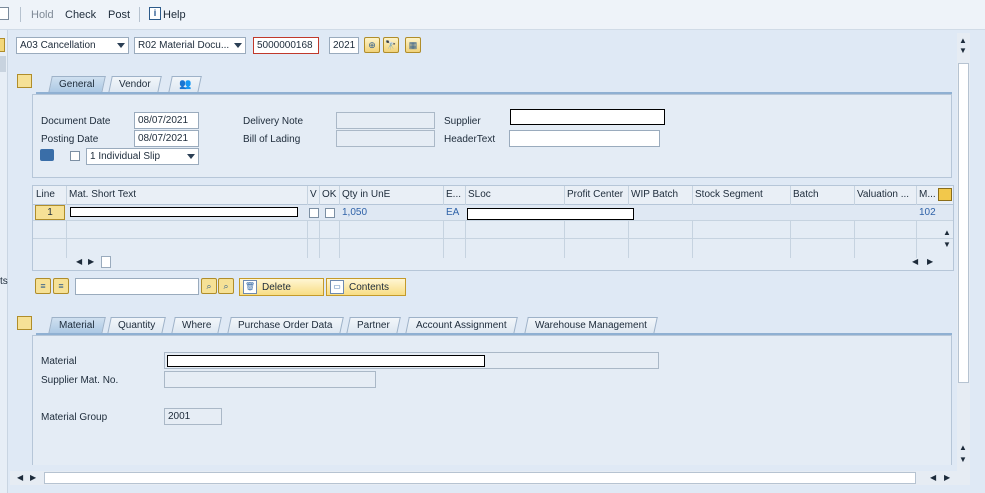 The image size is (985, 493). What do you see at coordinates (61, 286) in the screenshot?
I see `filter-icon: ≡` at bounding box center [61, 286].